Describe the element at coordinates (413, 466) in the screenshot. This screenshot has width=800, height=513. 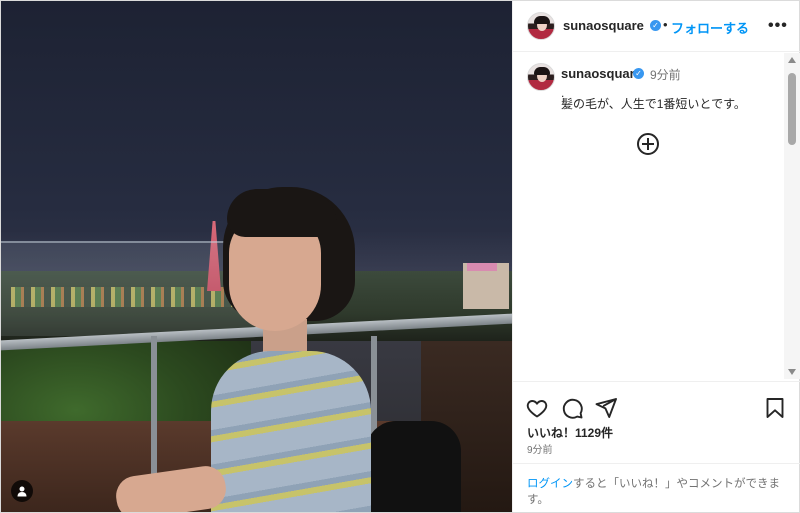
I see `photo-bag` at that location.